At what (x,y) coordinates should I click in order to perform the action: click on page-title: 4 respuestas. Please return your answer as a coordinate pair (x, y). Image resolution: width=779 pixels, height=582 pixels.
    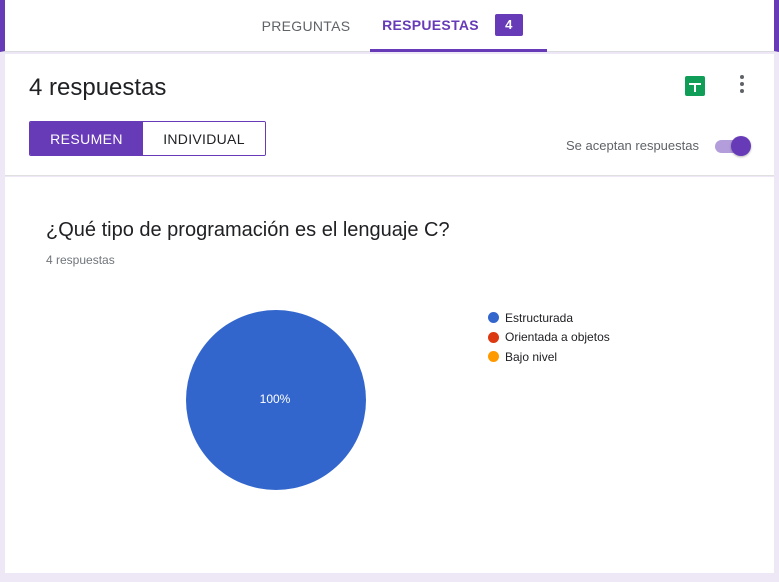
    Looking at the image, I should click on (98, 87).